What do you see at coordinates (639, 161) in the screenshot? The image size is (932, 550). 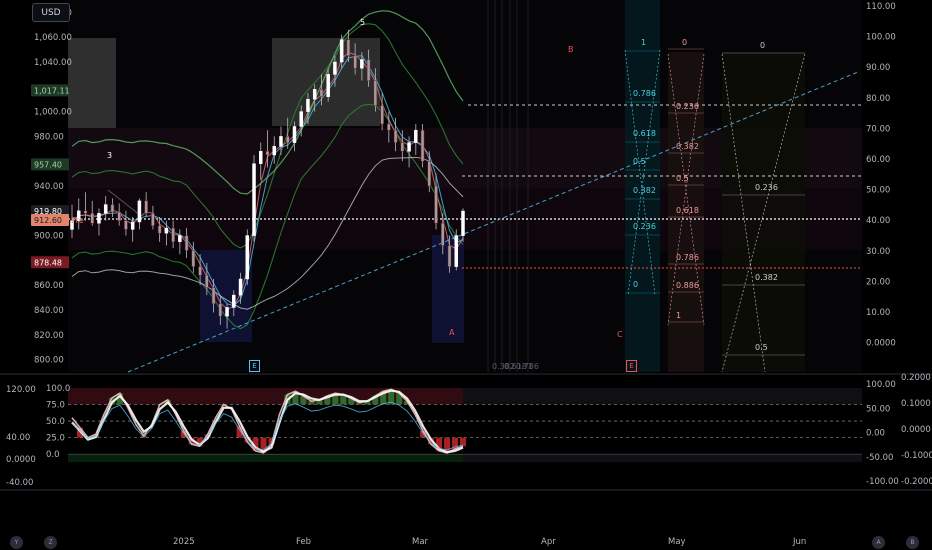 I see `fib-left-label: 0.5` at bounding box center [639, 161].